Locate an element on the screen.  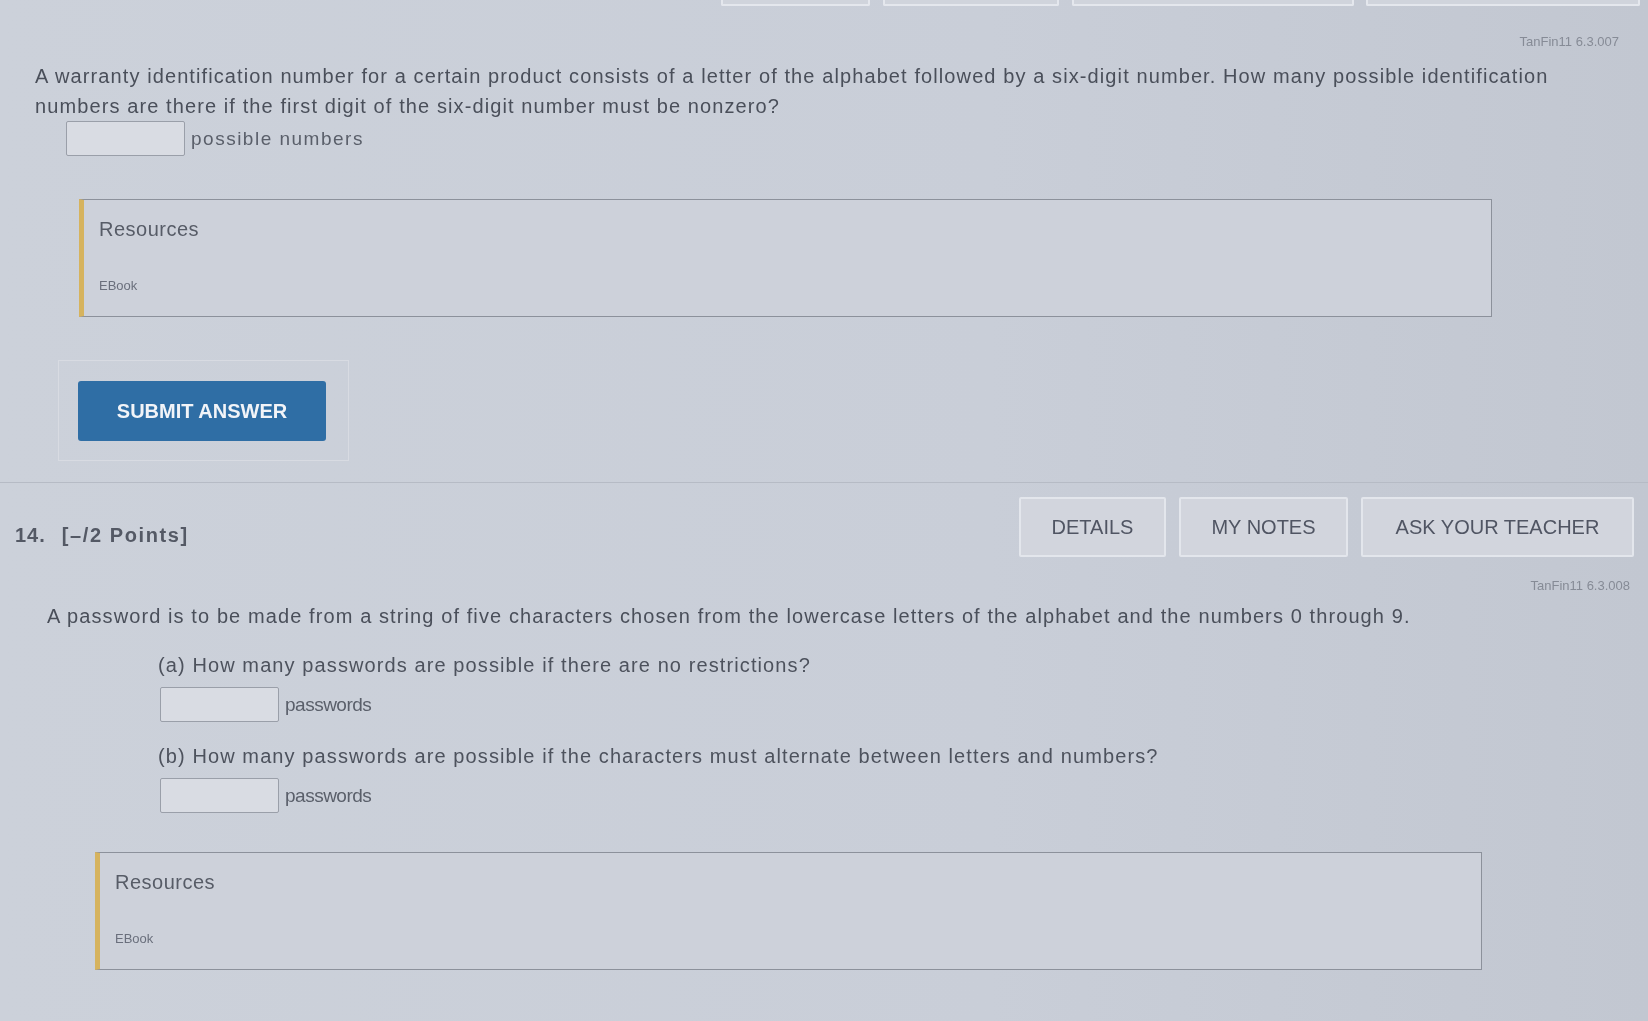
submit-button: SUBMIT ANSWER is located at coordinates (202, 411).